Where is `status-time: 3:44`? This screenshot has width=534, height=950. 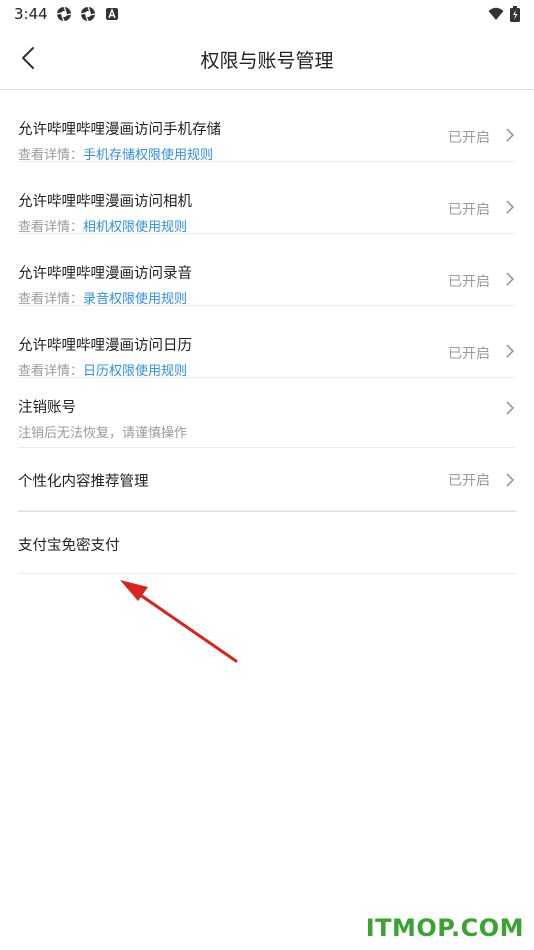
status-time: 3:44 is located at coordinates (31, 14).